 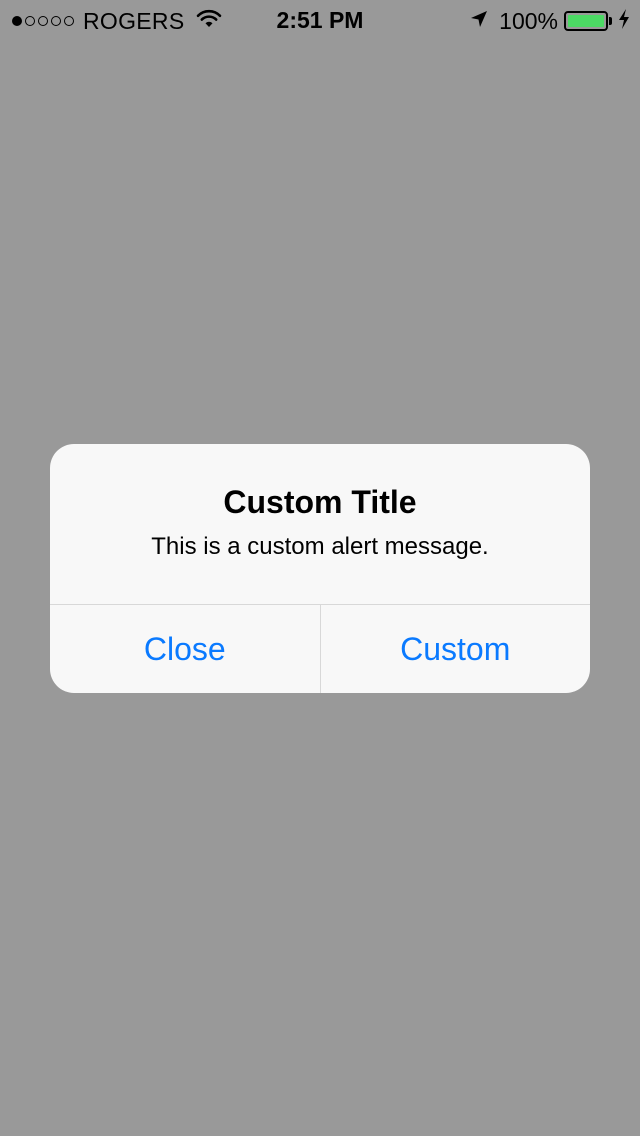 I want to click on charging-bolt-icon, so click(x=624, y=21).